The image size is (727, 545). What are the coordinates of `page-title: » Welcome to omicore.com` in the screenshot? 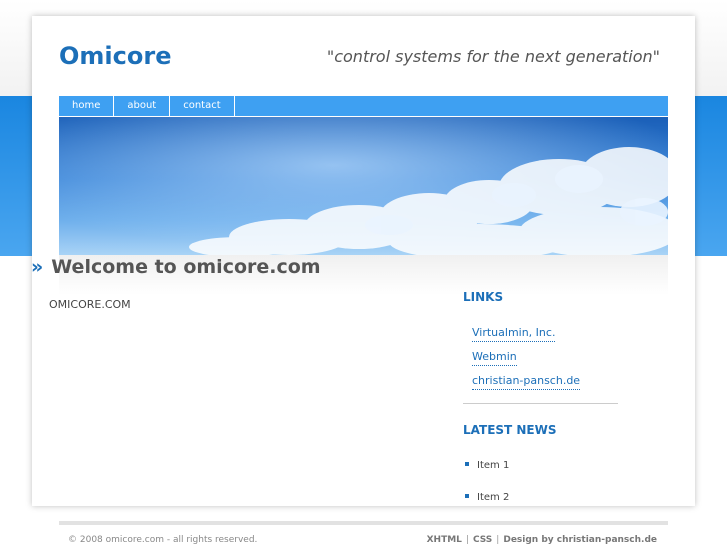 It's located at (176, 267).